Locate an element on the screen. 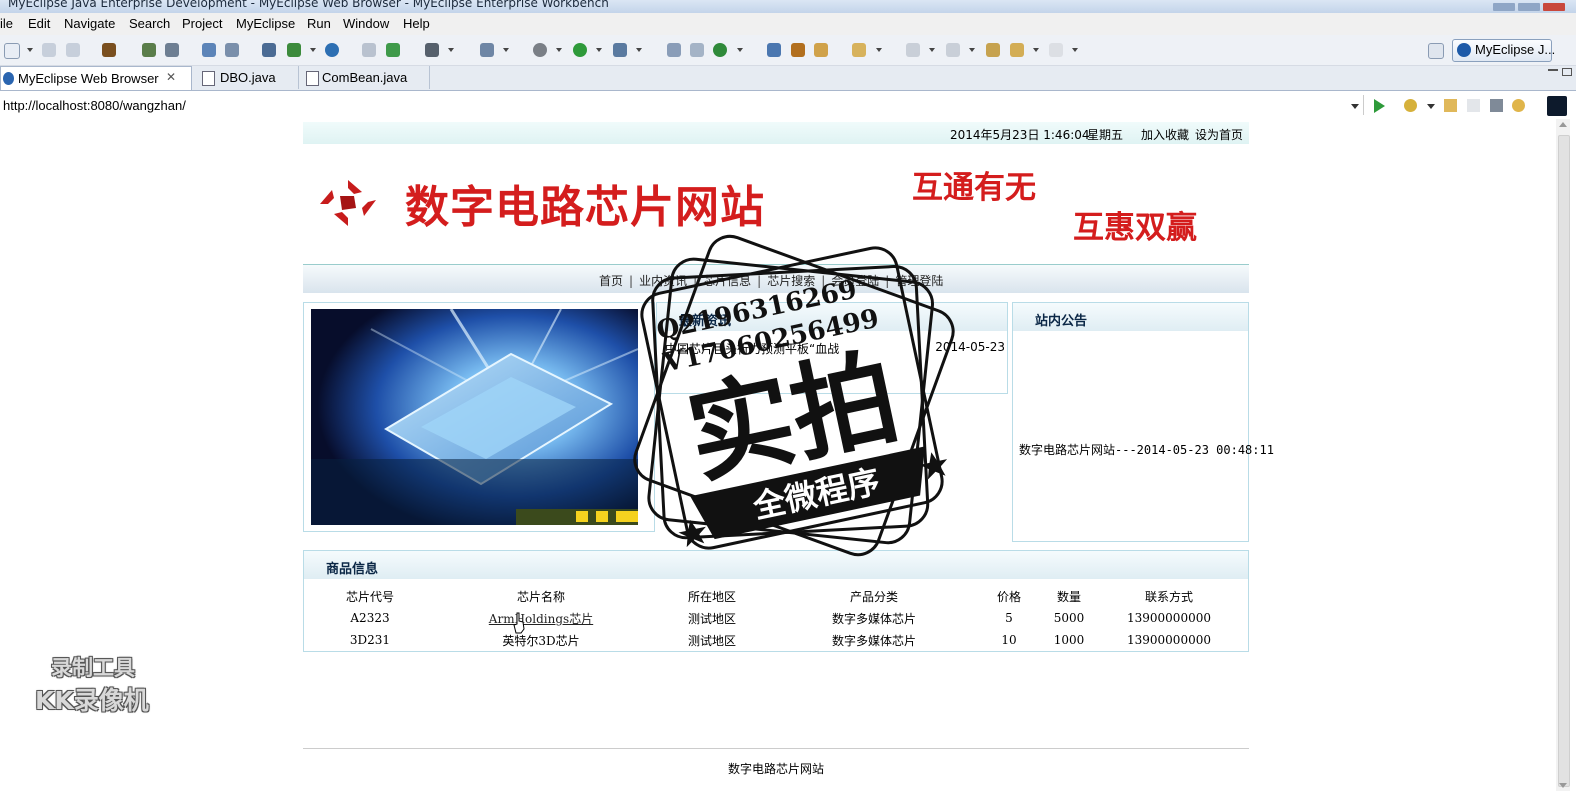 The width and height of the screenshot is (1576, 794). stop-icon is located at coordinates (1496, 105).